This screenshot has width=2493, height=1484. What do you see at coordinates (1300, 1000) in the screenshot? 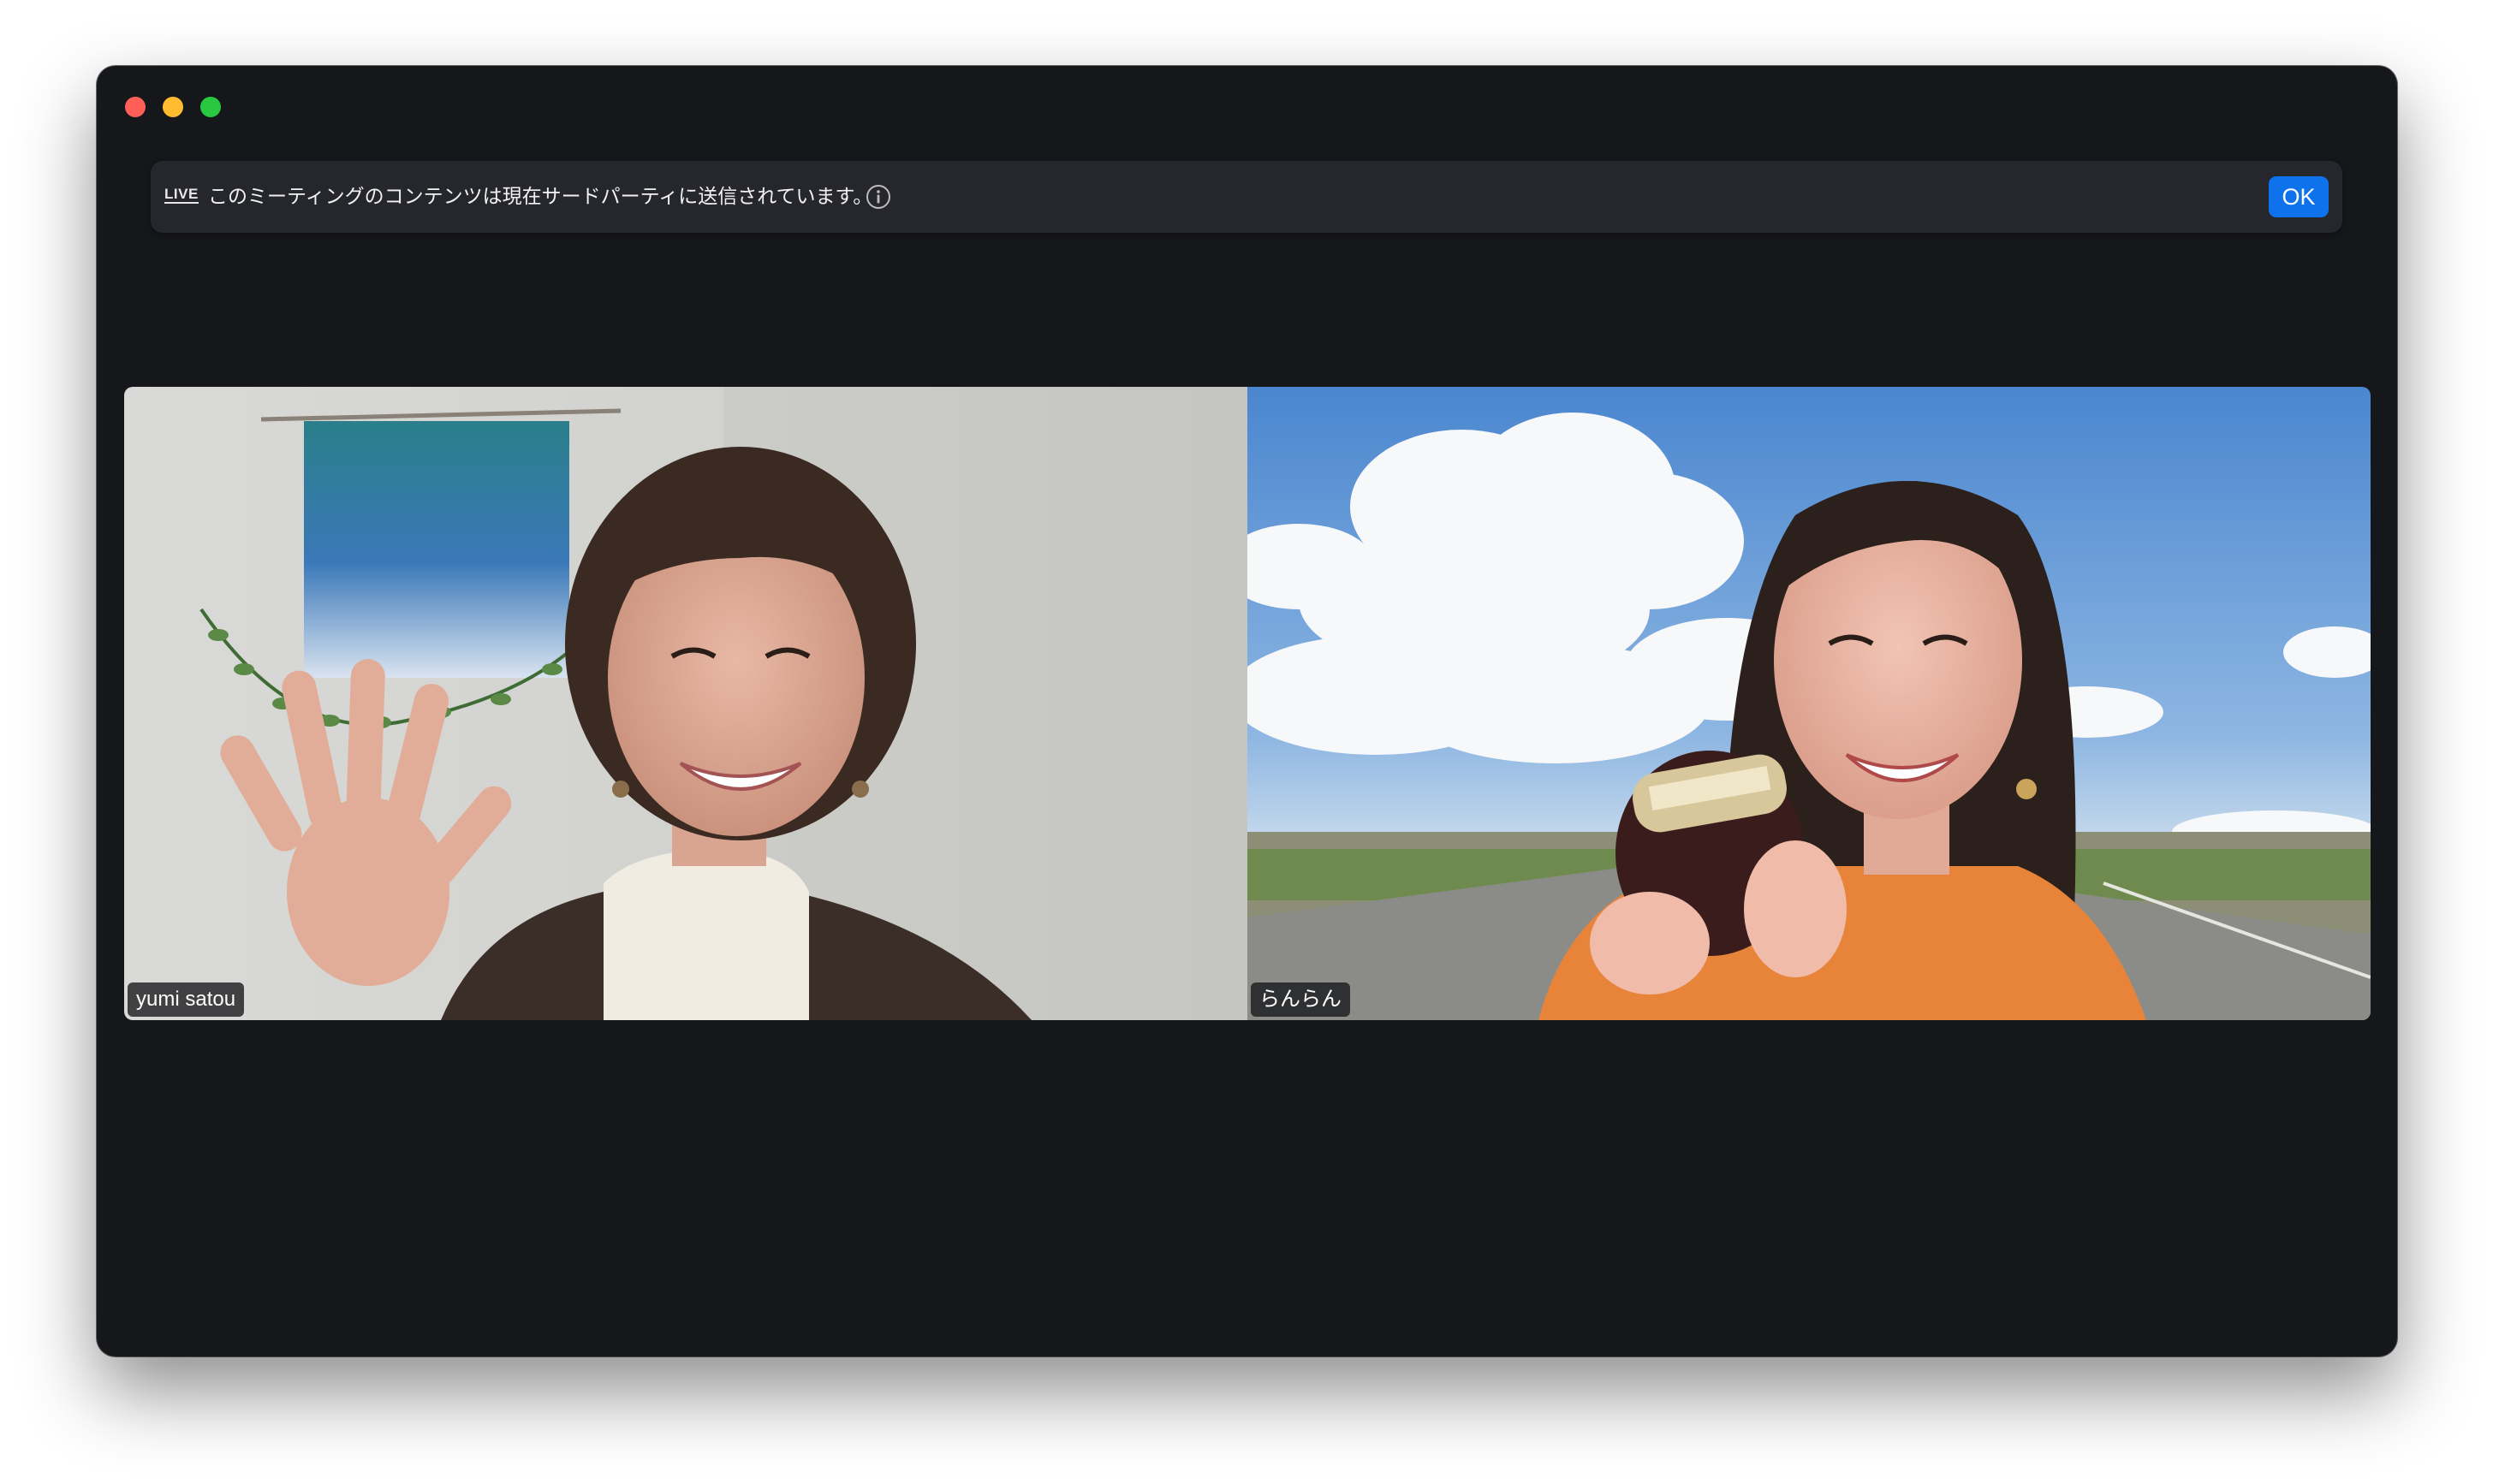
I see `participant-name-label: らんらん` at bounding box center [1300, 1000].